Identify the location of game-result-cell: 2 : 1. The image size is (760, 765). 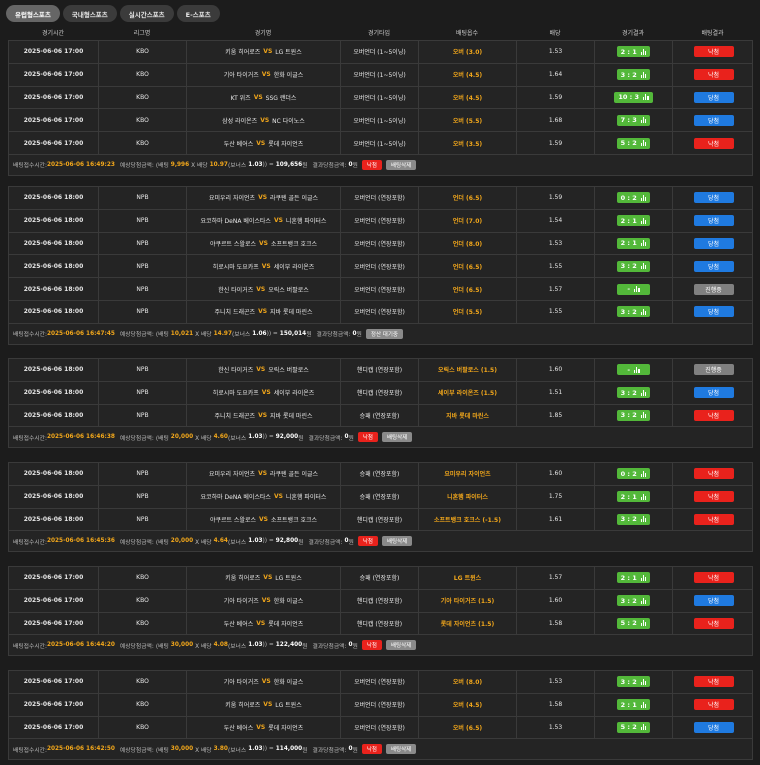
(634, 52).